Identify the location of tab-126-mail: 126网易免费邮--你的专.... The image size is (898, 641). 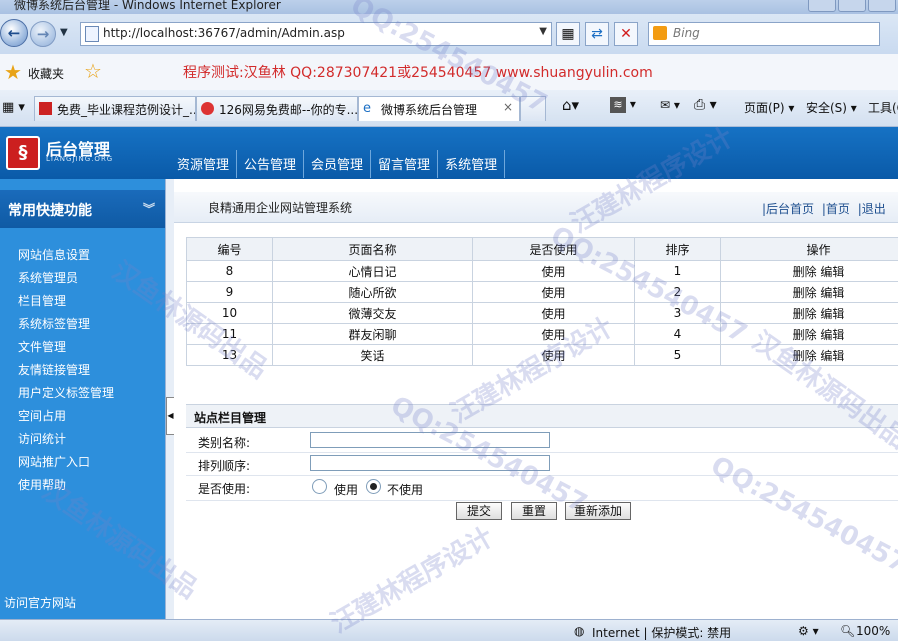
(277, 108).